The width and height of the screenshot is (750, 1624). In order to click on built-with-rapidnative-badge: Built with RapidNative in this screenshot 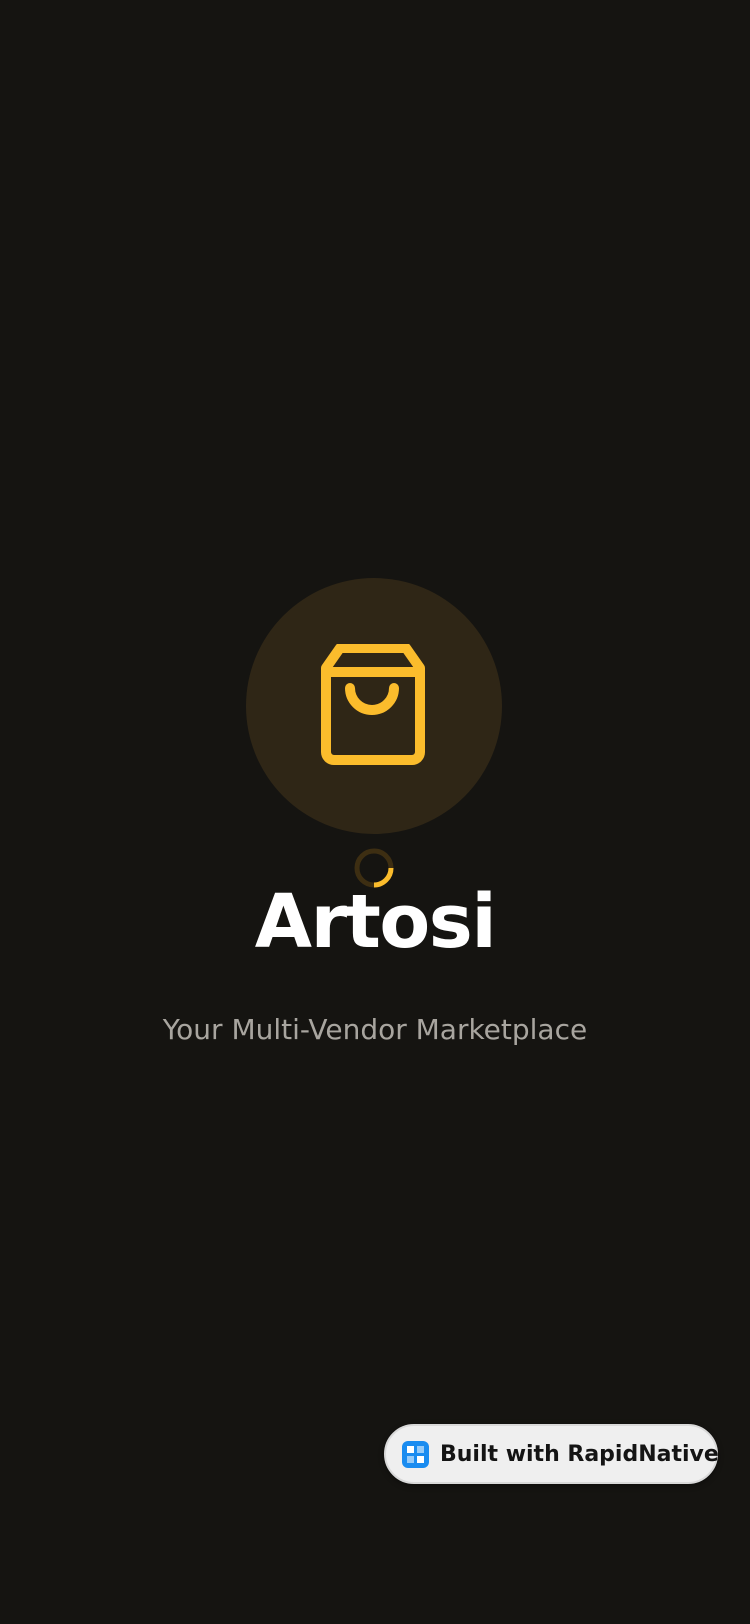, I will do `click(551, 1454)`.